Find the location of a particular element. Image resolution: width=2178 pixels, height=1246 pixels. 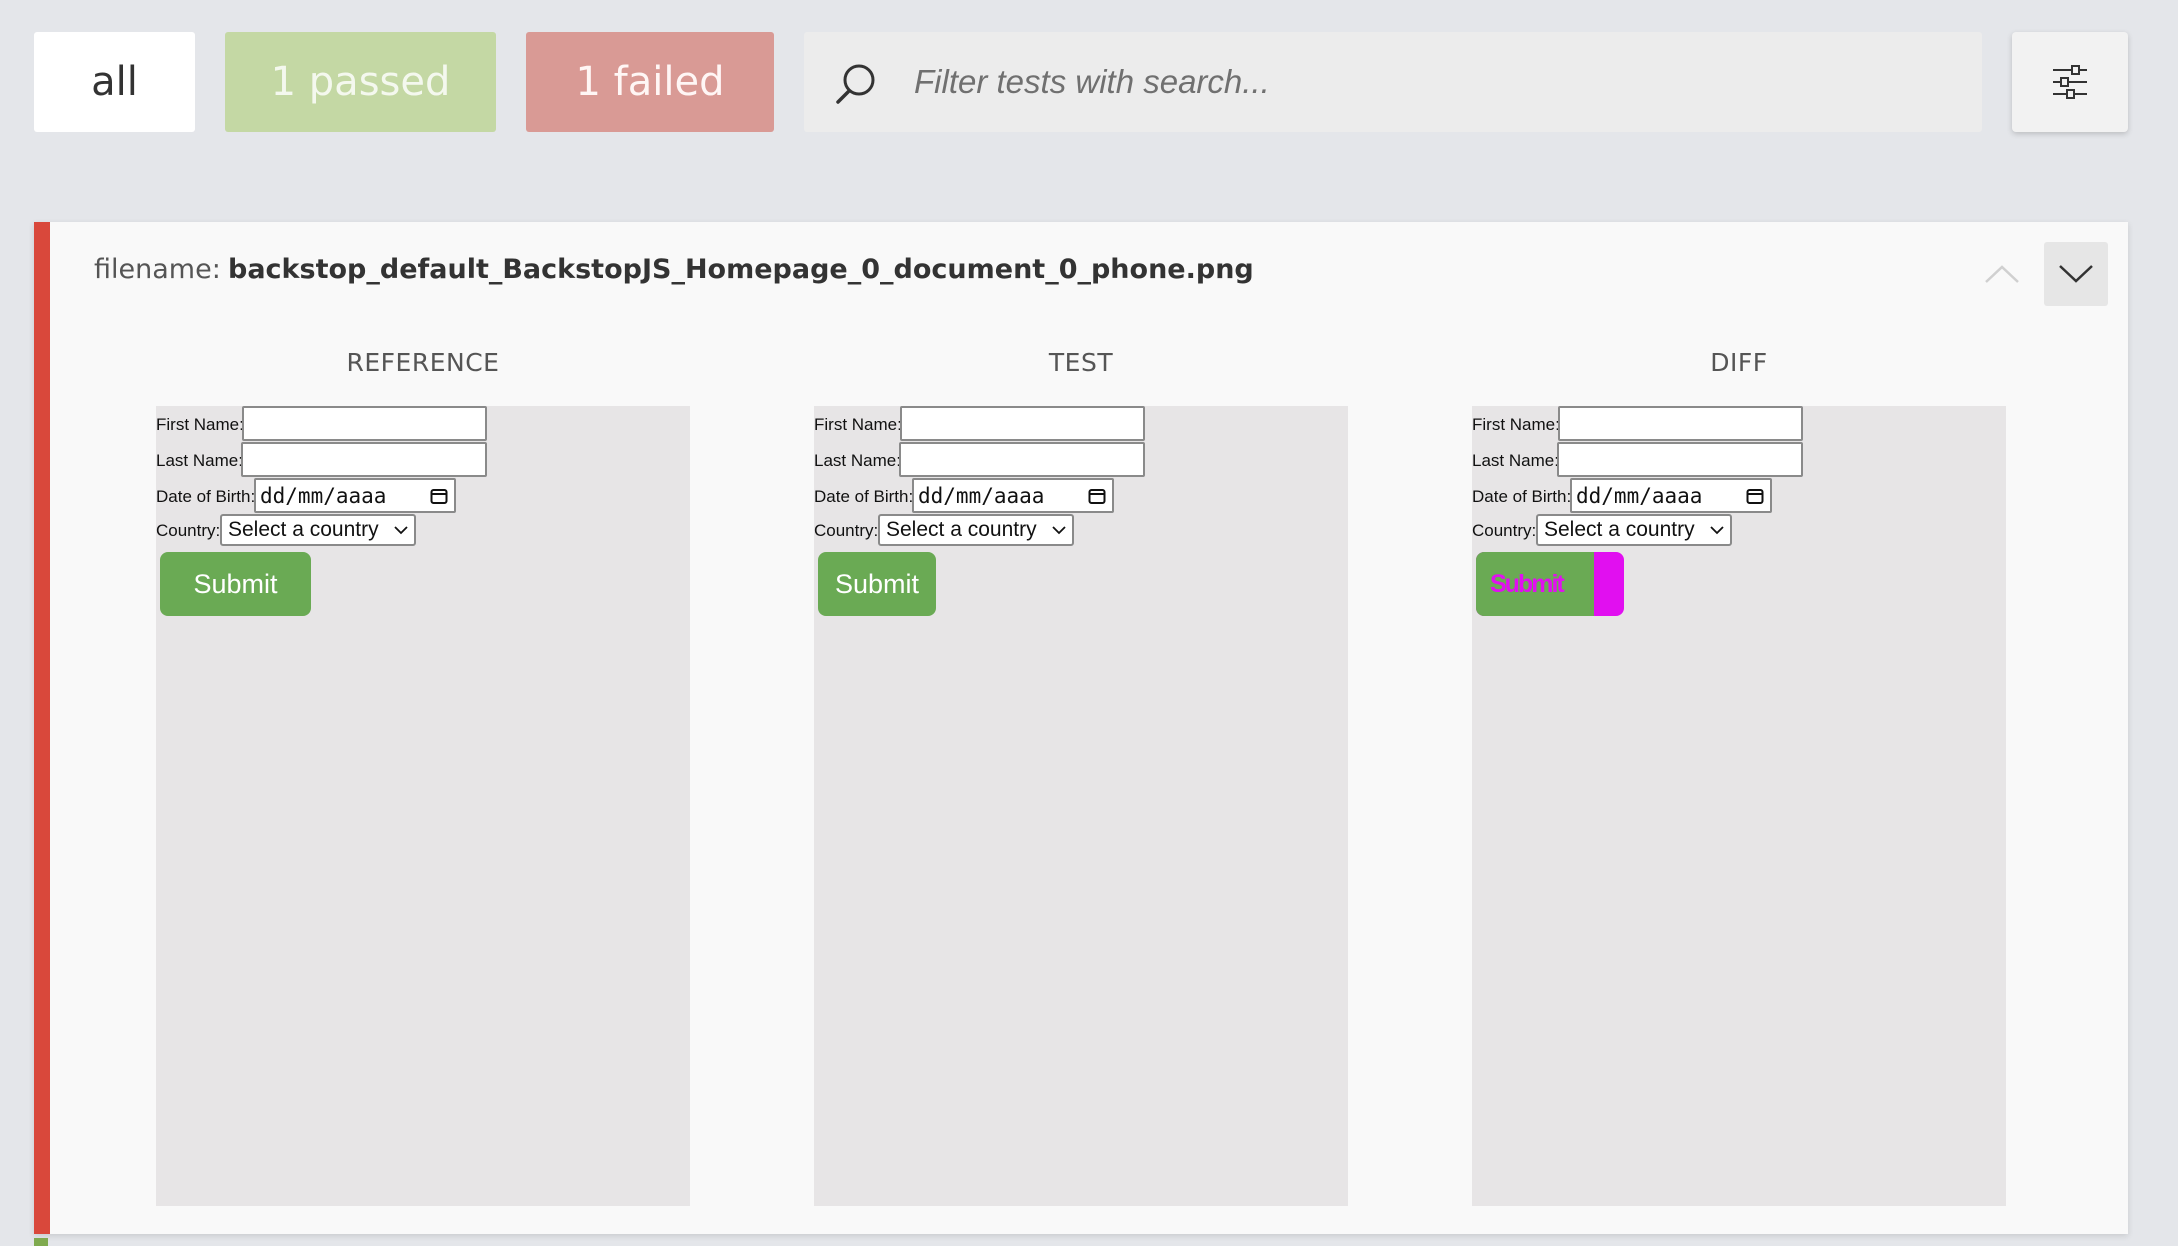

search-input is located at coordinates (1434, 82).